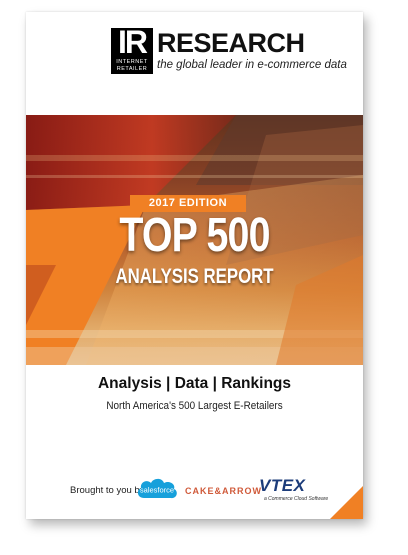 This screenshot has width=408, height=555. What do you see at coordinates (231, 43) in the screenshot?
I see `brand-title: RESEARCH` at bounding box center [231, 43].